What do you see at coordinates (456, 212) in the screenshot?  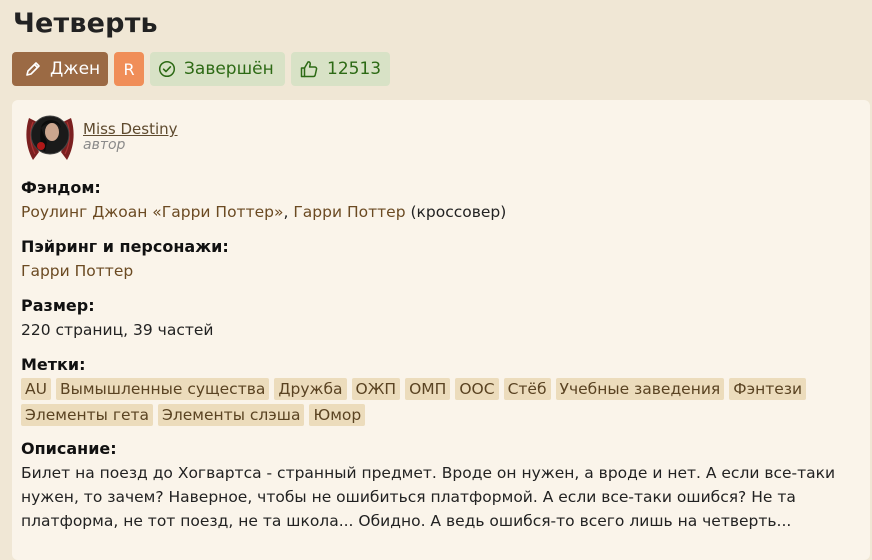 I see `fandom-suffix: (кроссовер)` at bounding box center [456, 212].